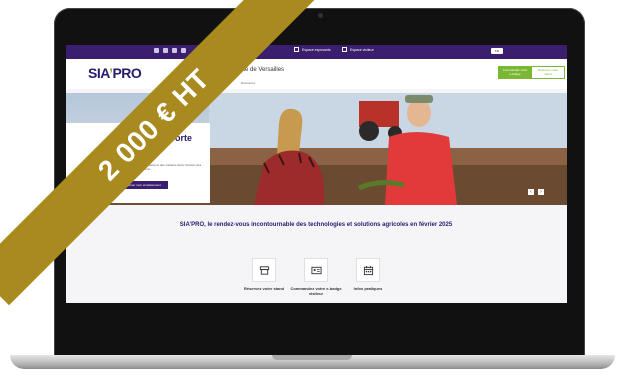 This screenshot has height=376, width=625. I want to click on camera, so click(320, 15).